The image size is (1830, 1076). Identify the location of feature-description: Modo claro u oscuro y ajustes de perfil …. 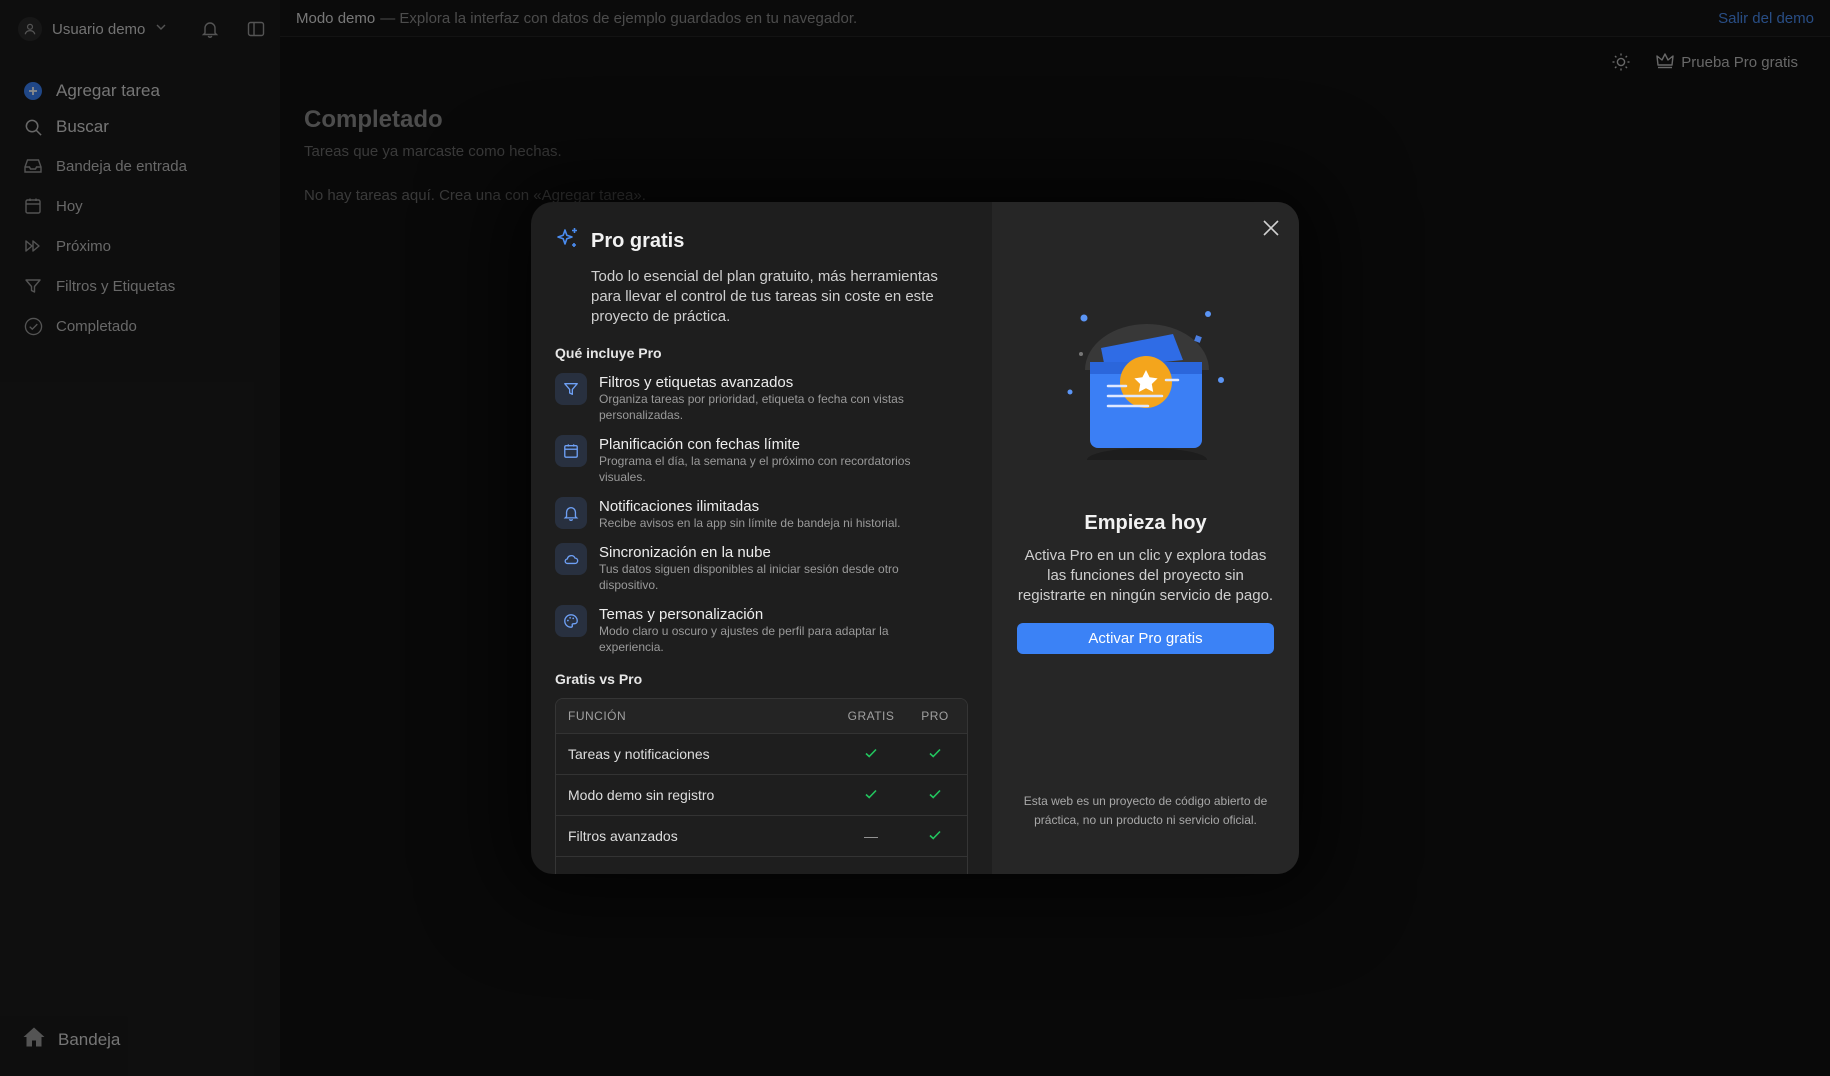
(744, 639).